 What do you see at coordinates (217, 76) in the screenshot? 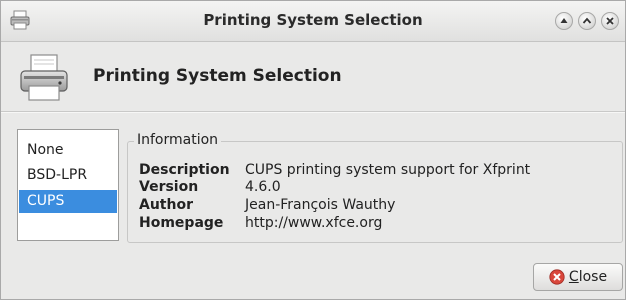
I see `page-title: Printing System Selection` at bounding box center [217, 76].